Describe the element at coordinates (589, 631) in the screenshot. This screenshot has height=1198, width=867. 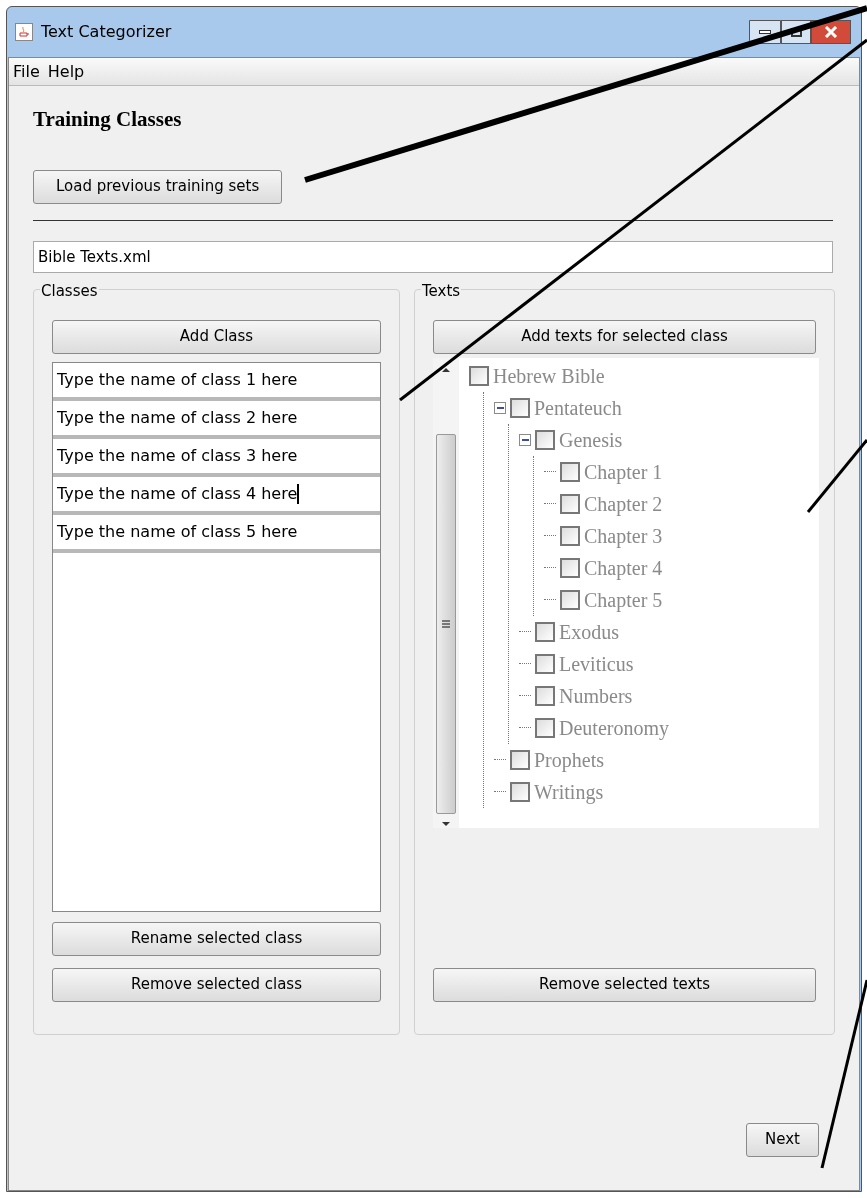
I see `tree-item-label: Exodus` at that location.